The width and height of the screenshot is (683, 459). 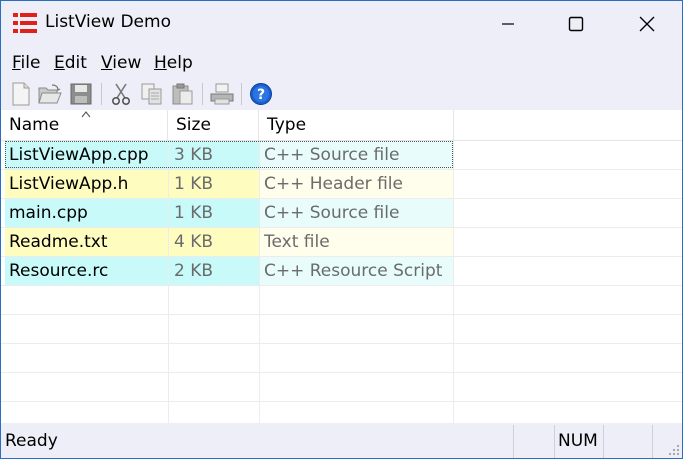 What do you see at coordinates (341, 62) in the screenshot?
I see `menu-bar: File Edit View Help` at bounding box center [341, 62].